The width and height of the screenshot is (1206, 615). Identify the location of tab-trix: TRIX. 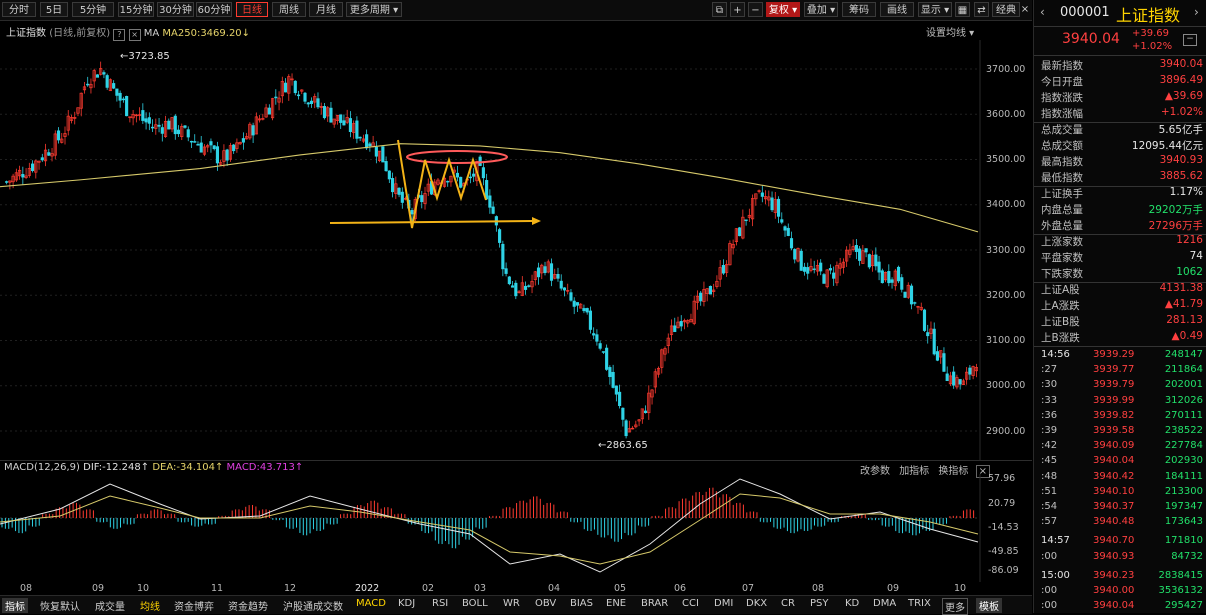
(919, 603).